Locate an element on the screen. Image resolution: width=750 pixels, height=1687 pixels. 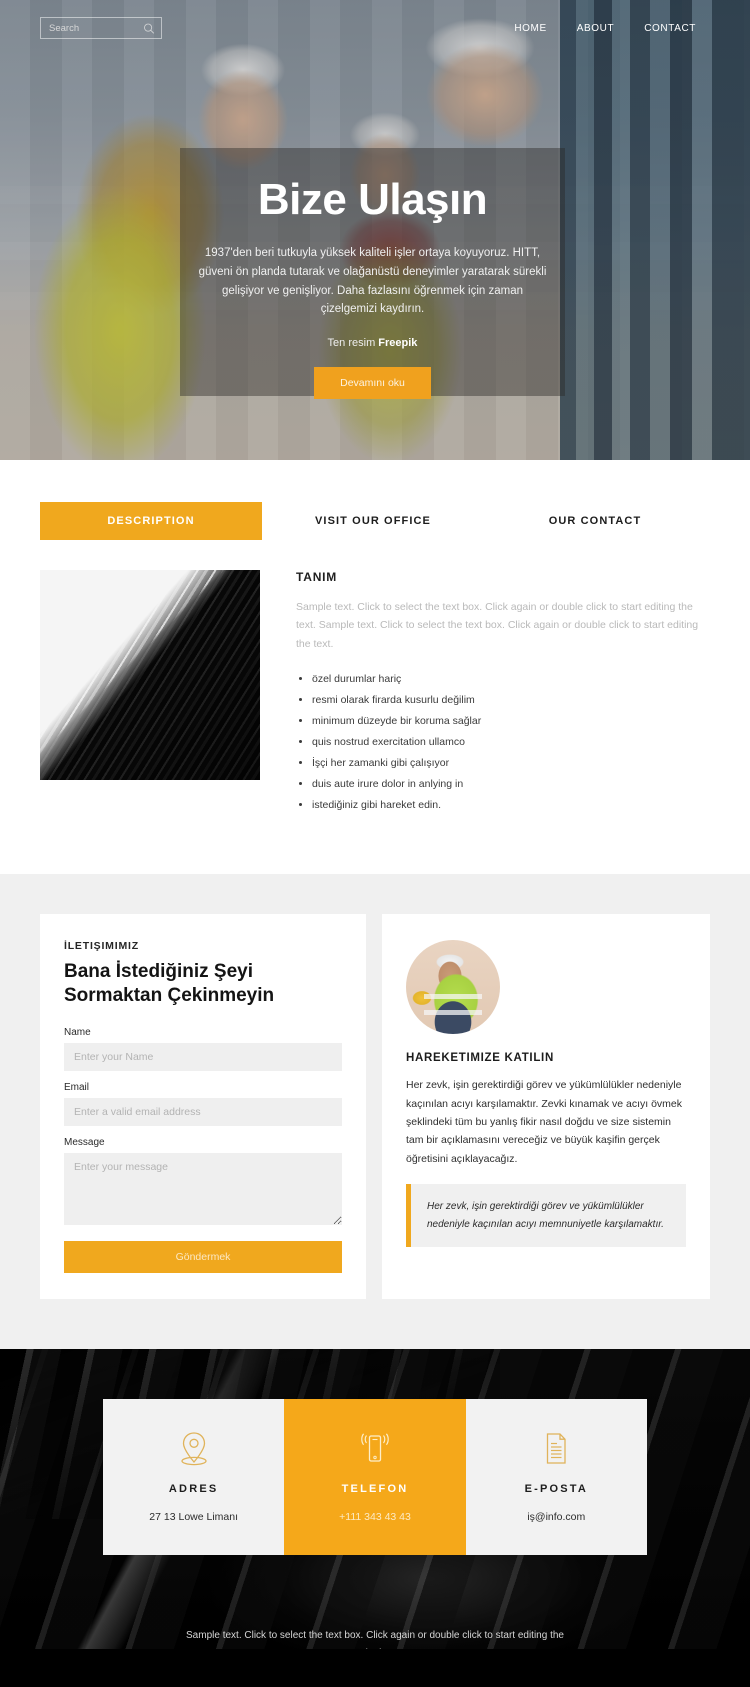
submit-button: Göndermek is located at coordinates (203, 1256).